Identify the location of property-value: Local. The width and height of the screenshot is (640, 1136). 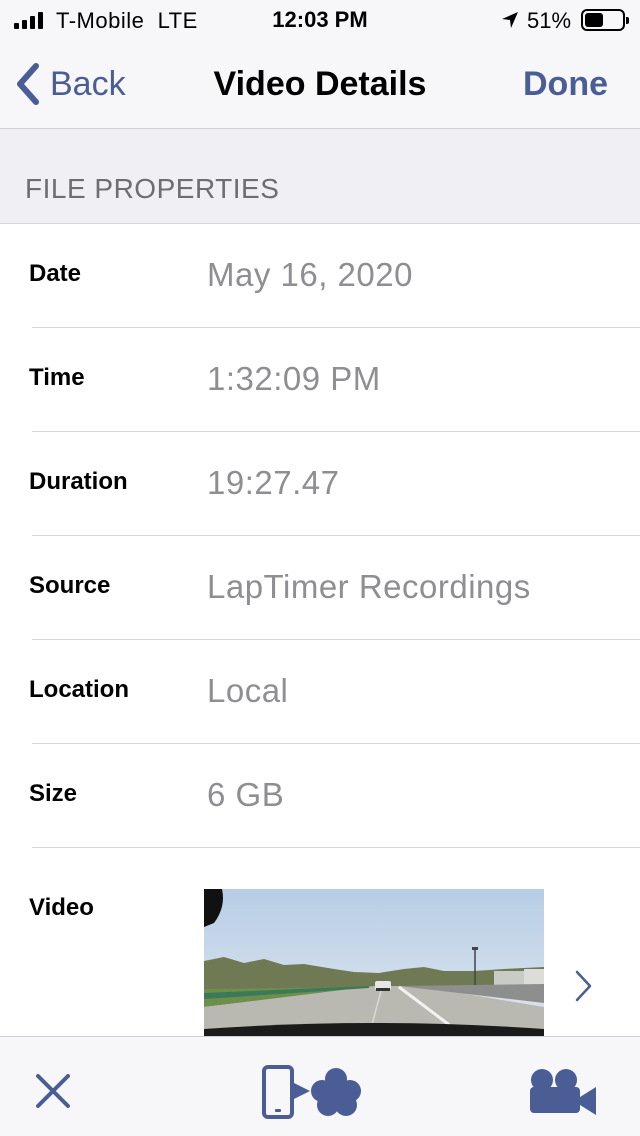
(248, 690).